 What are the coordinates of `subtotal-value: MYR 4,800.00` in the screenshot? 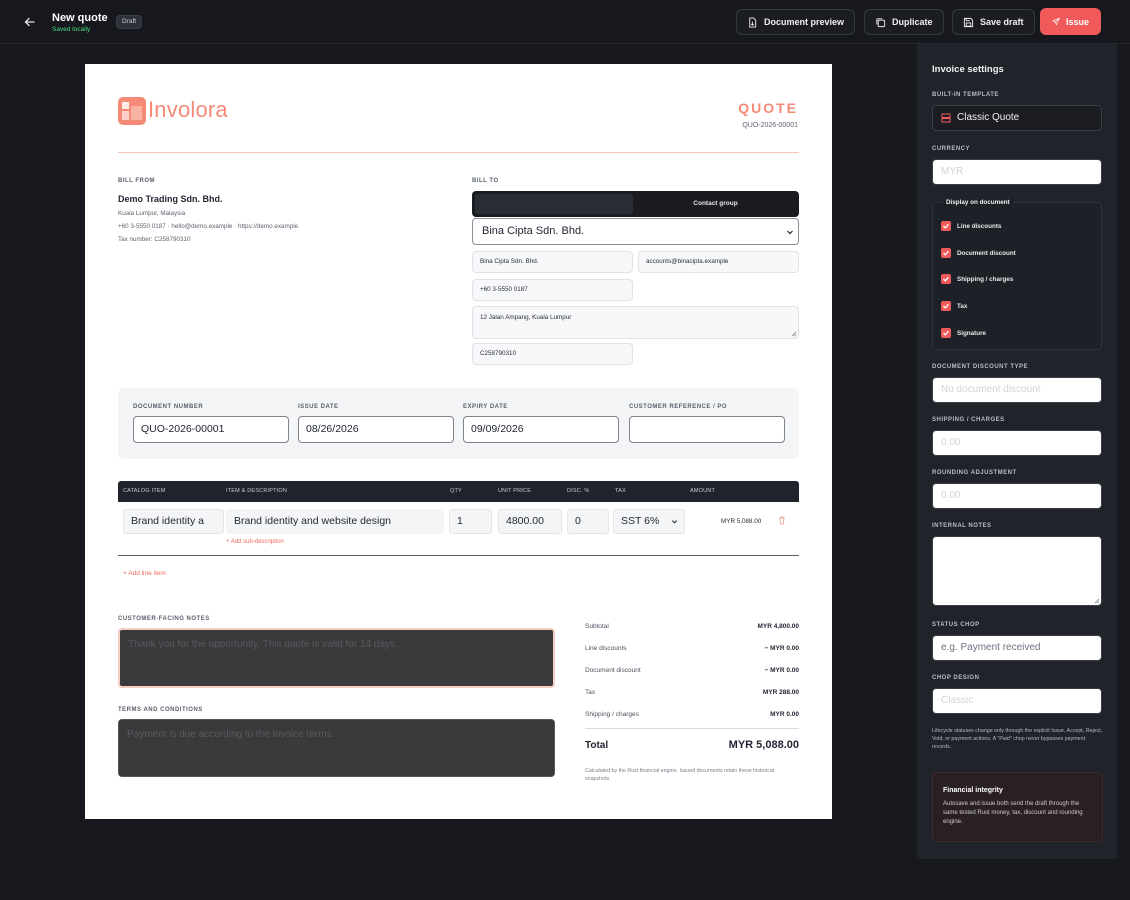 It's located at (778, 626).